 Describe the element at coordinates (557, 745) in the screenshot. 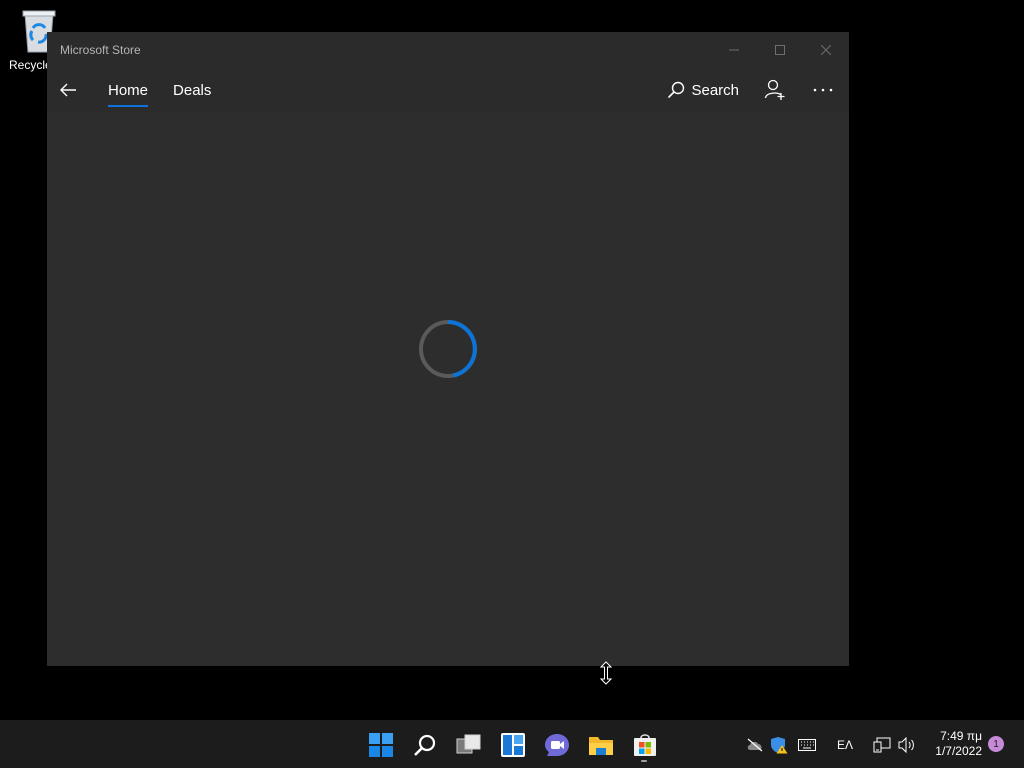

I see `chat-icon` at that location.